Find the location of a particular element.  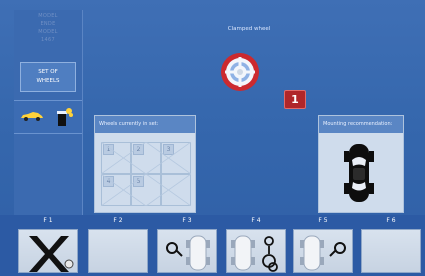

f5-rotate-right-button is located at coordinates (323, 251).